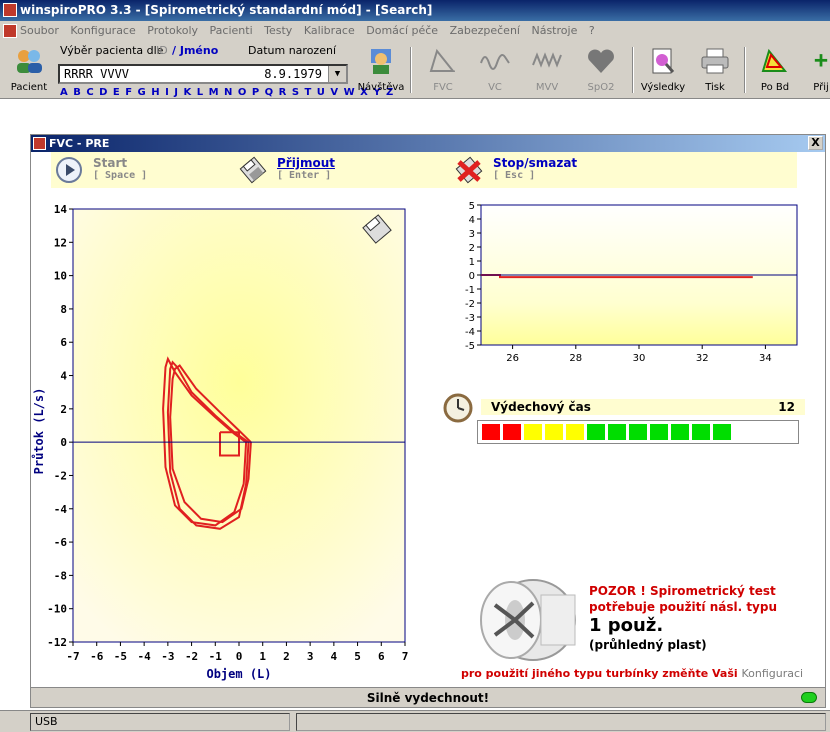 This screenshot has width=830, height=732. I want to click on delete-x-icon, so click(469, 170).